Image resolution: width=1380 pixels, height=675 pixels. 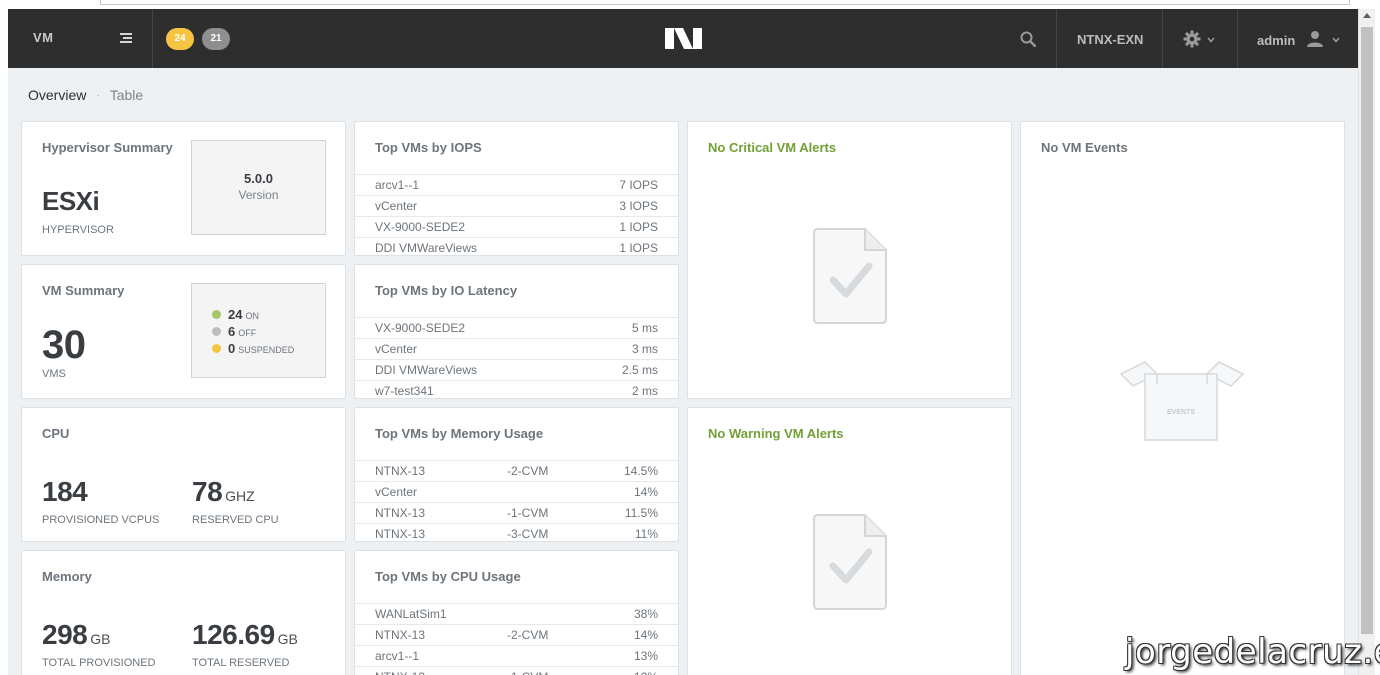 I want to click on list-item: arcv1--1 13%, so click(x=516, y=655).